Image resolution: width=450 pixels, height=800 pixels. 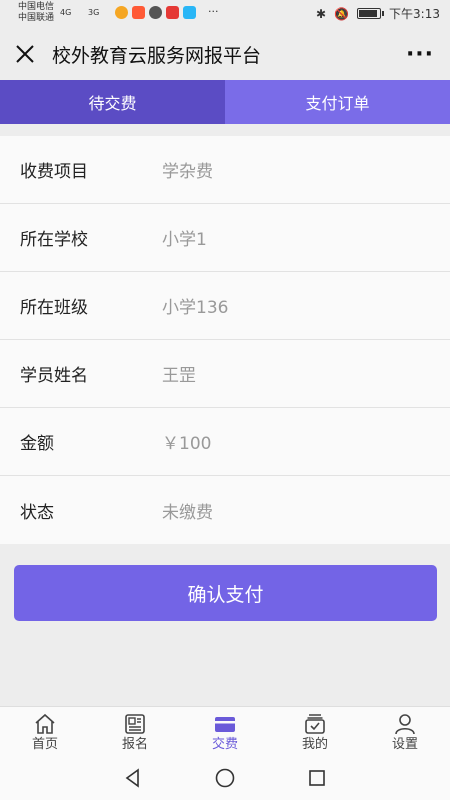 What do you see at coordinates (195, 308) in the screenshot?
I see `row-value: 小学136` at bounding box center [195, 308].